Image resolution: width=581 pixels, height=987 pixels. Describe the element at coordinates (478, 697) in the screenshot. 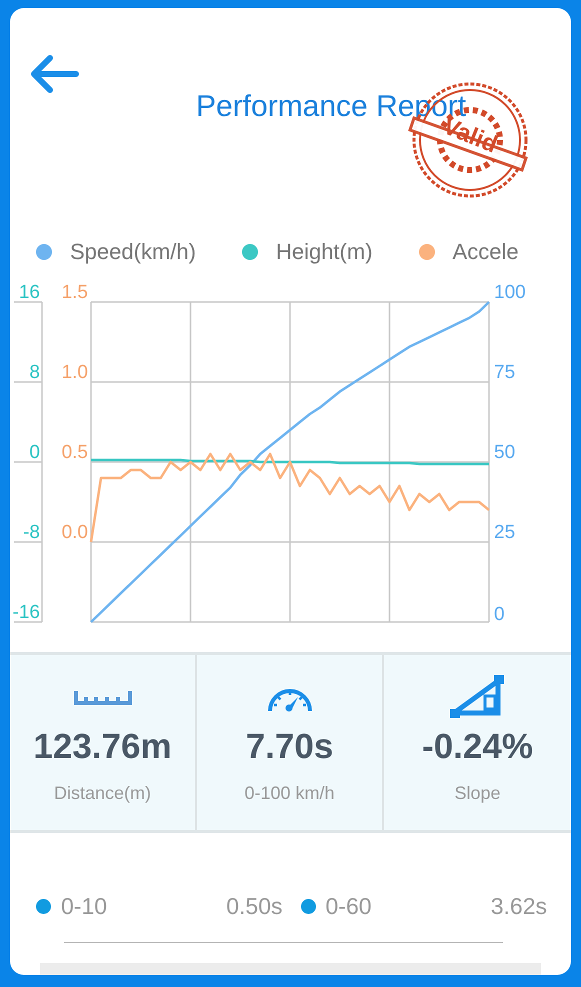

I see `slope-icon` at that location.